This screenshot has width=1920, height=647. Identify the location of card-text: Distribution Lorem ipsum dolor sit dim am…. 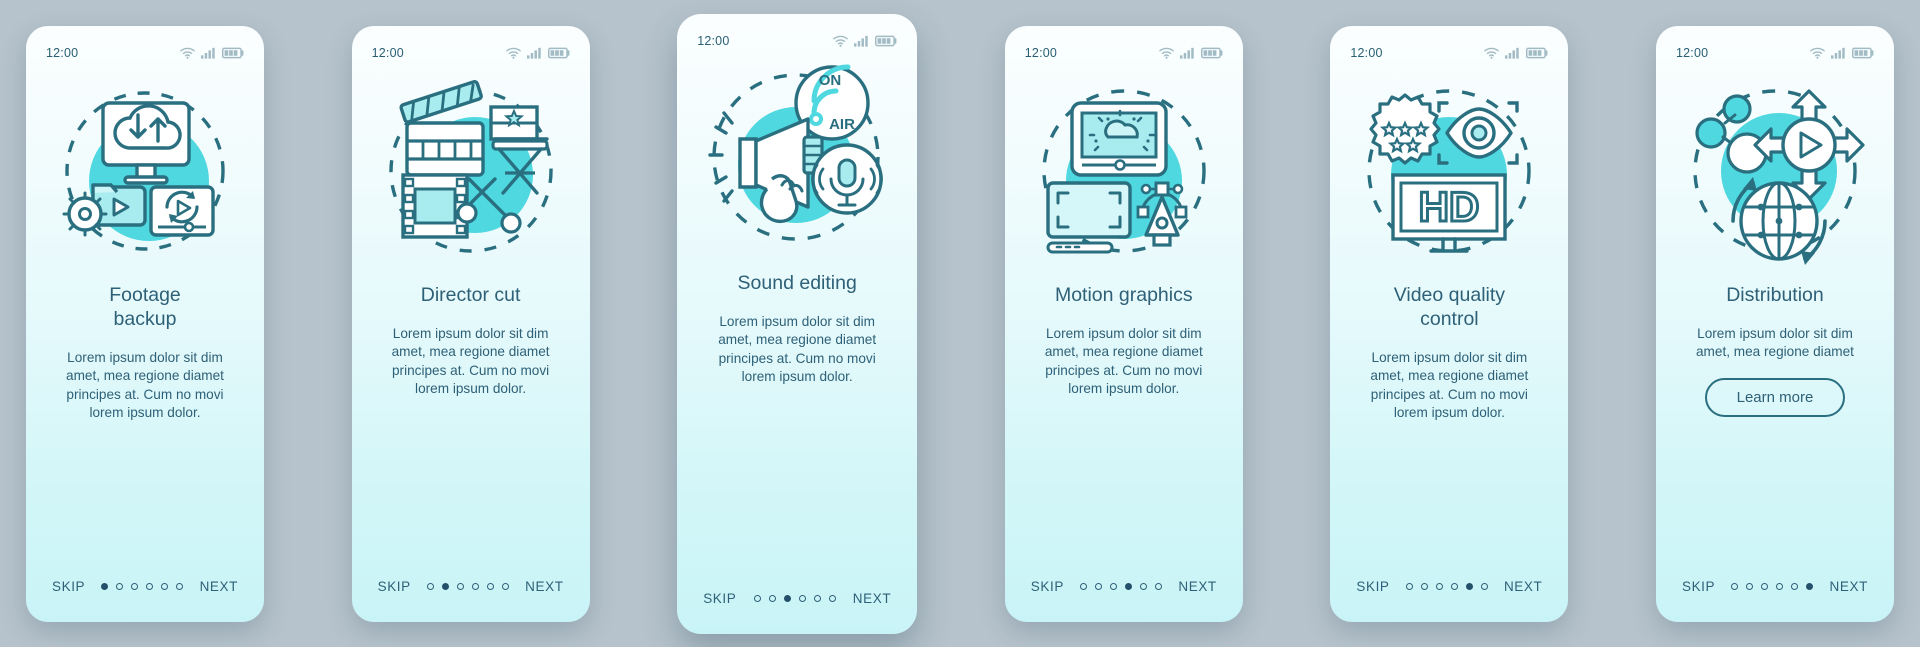
(1775, 415).